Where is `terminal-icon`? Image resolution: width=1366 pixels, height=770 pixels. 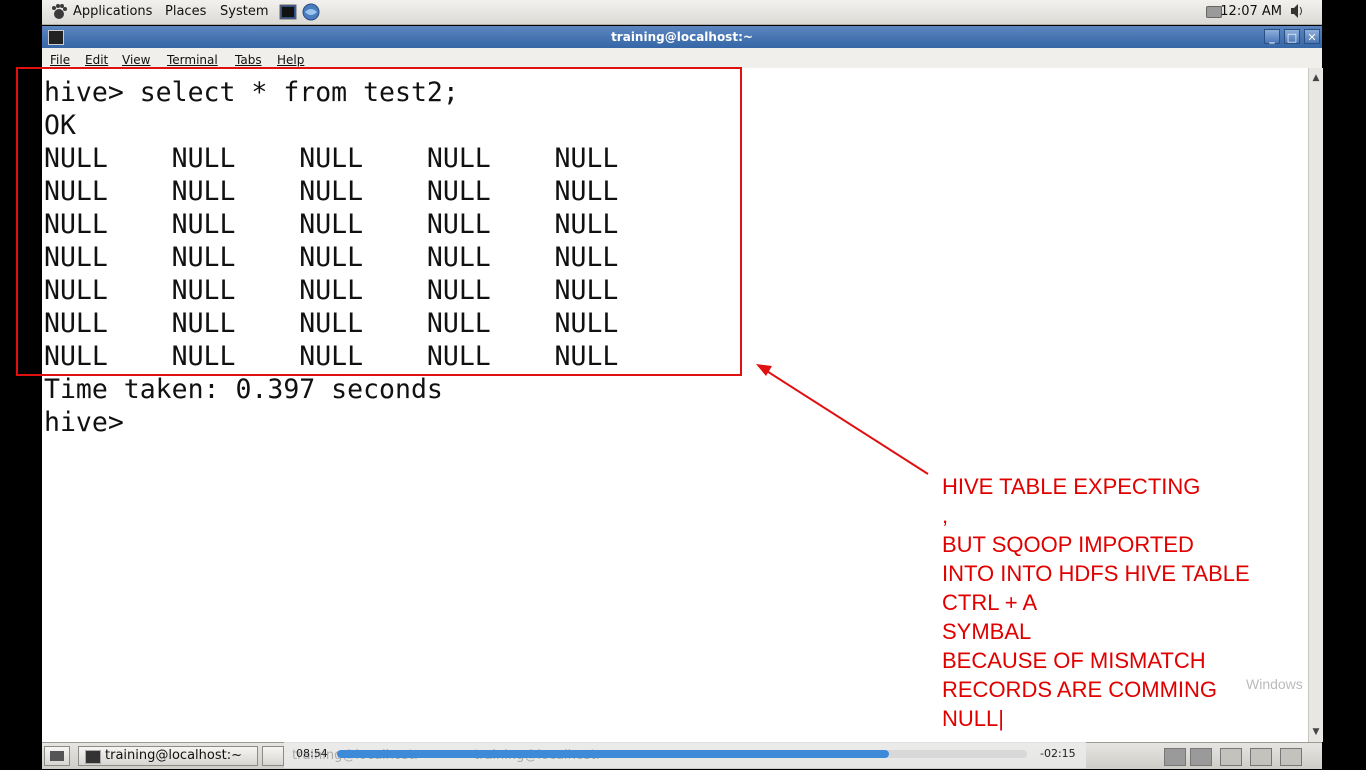
terminal-icon is located at coordinates (93, 757).